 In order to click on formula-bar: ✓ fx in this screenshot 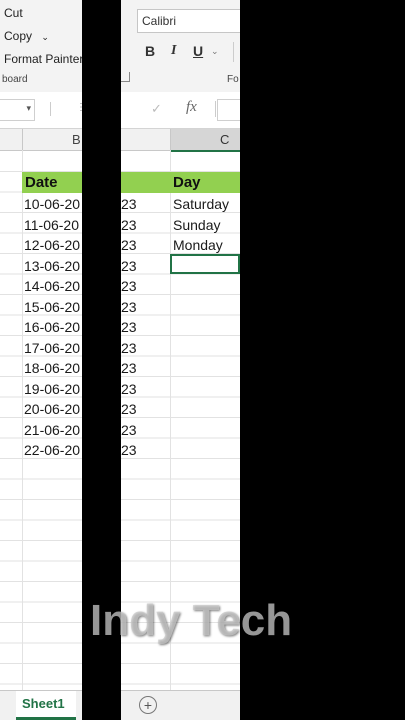, I will do `click(180, 110)`.